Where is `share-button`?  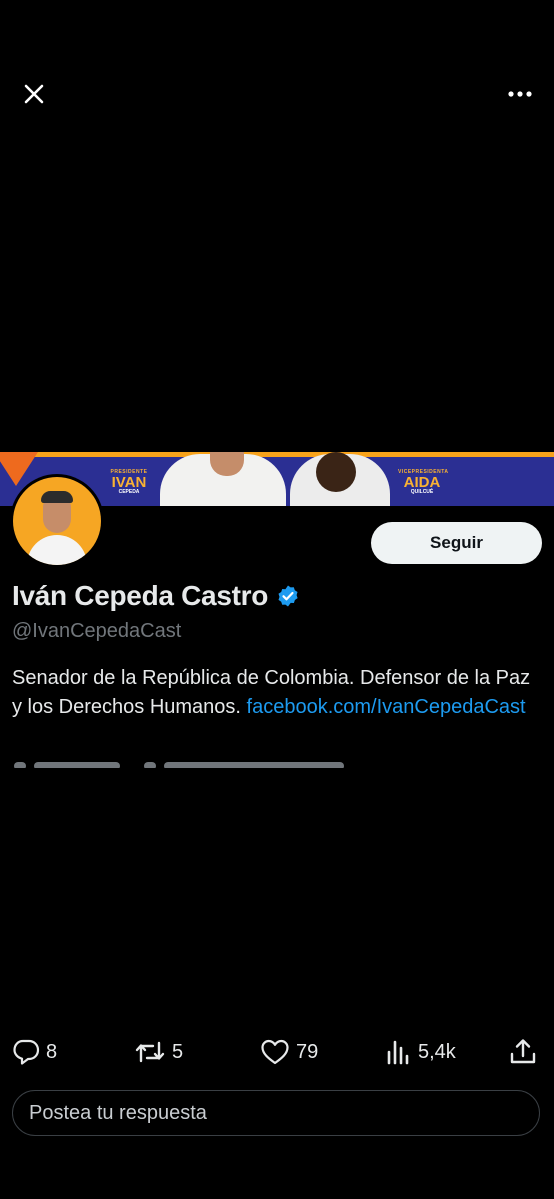 share-button is located at coordinates (523, 1052).